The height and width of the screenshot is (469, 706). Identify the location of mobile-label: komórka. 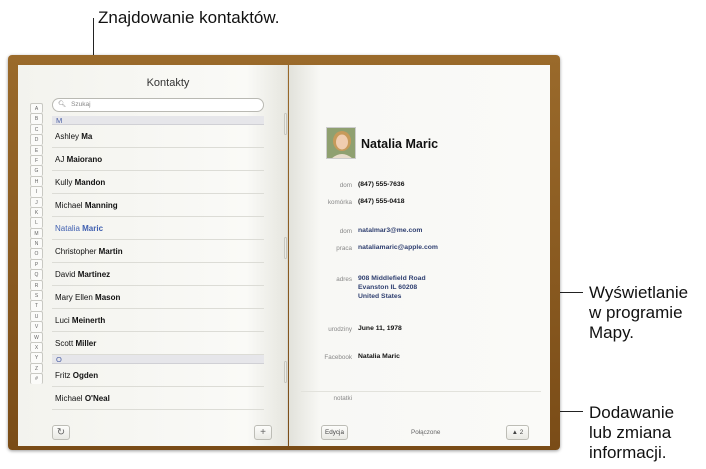
(339, 202).